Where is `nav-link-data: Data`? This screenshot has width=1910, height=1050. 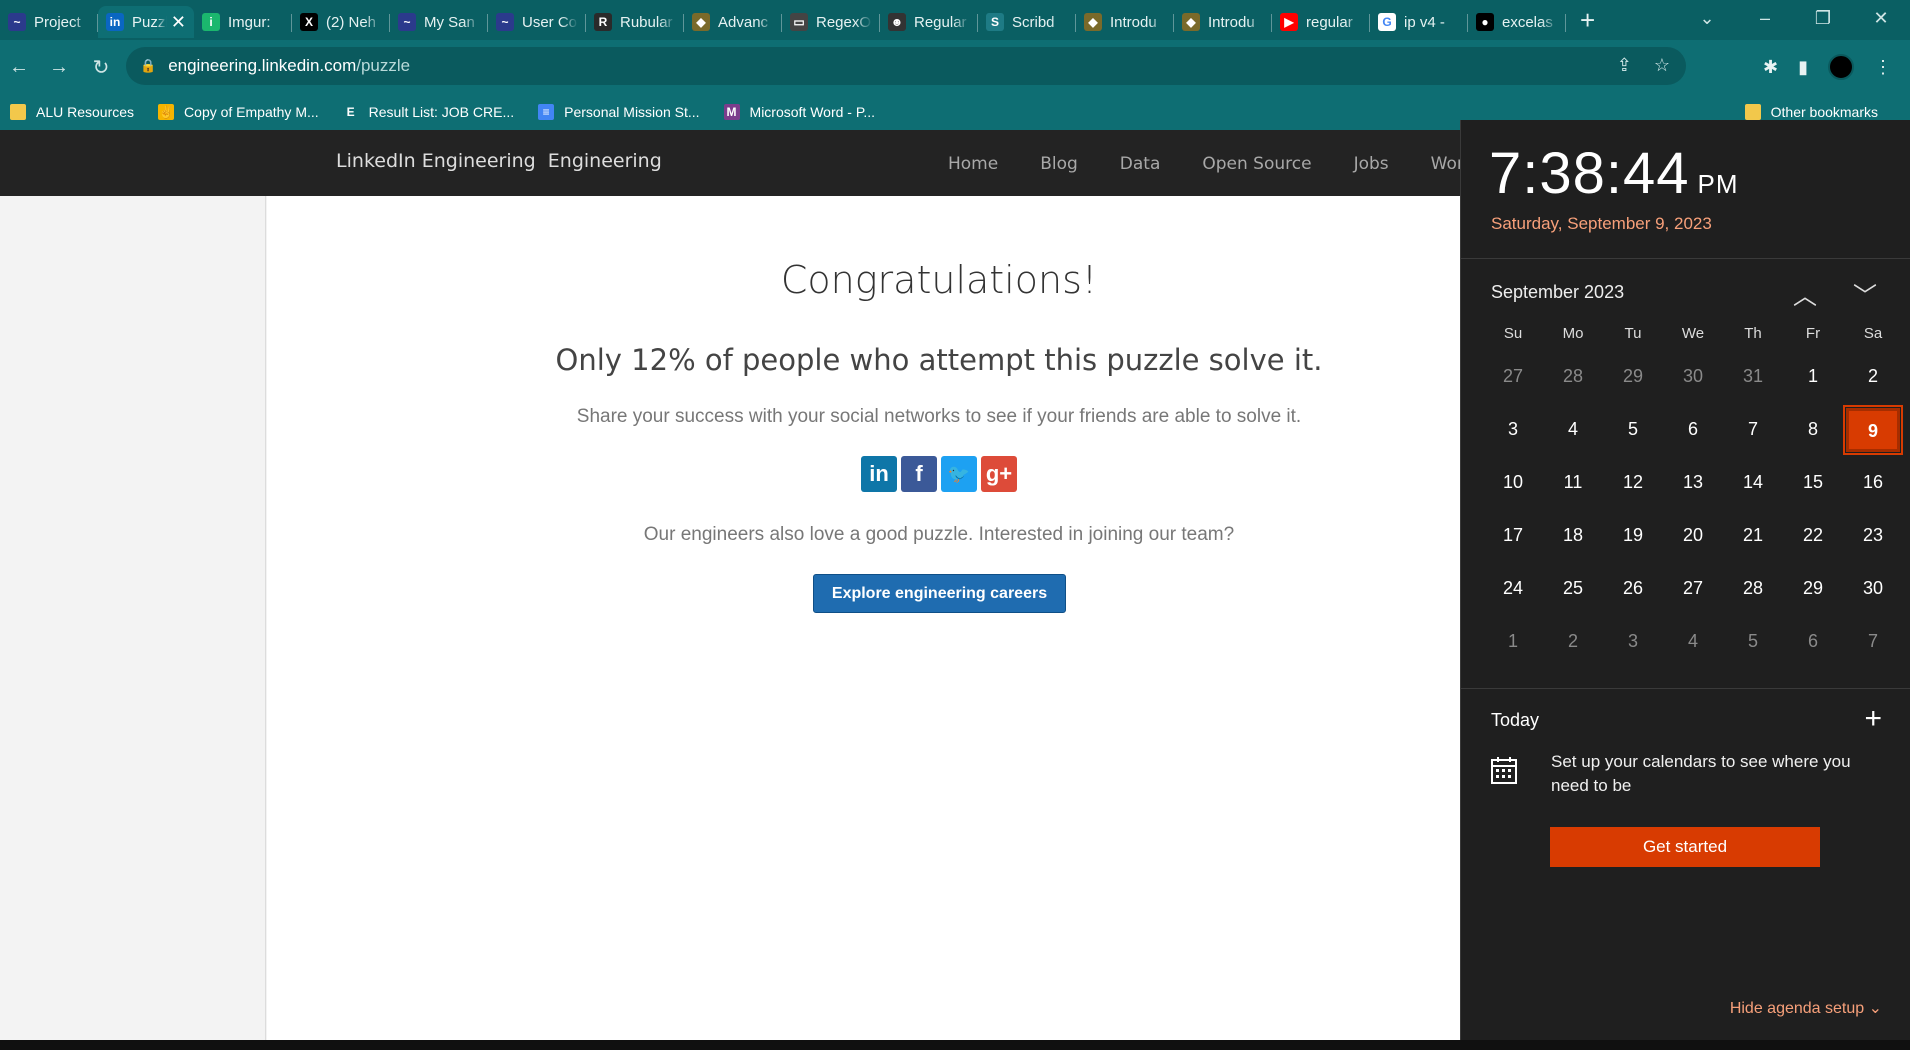 nav-link-data: Data is located at coordinates (1140, 164).